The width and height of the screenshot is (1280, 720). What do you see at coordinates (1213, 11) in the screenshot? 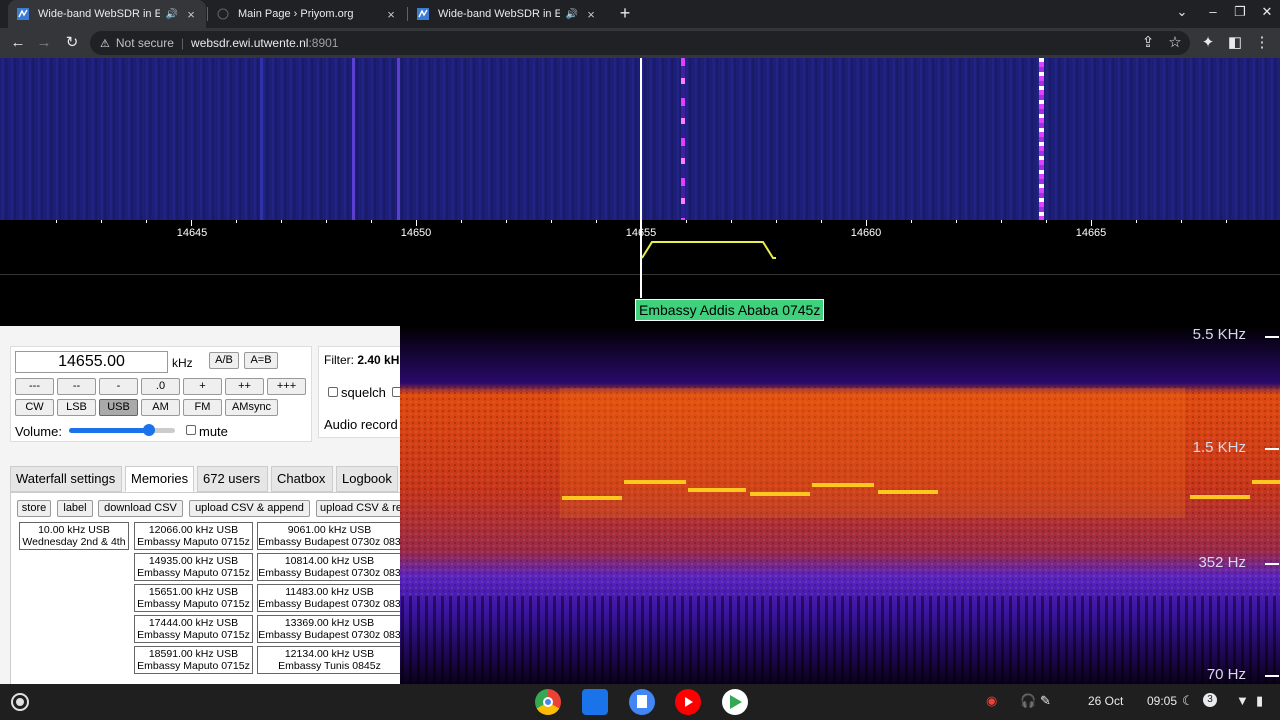
I see `minimize-icon: –` at bounding box center [1213, 11].